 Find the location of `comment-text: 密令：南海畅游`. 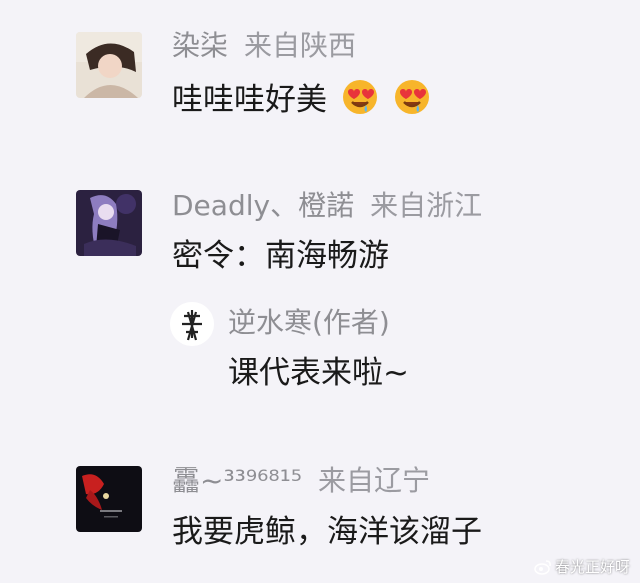

comment-text: 密令：南海畅游 is located at coordinates (280, 256).